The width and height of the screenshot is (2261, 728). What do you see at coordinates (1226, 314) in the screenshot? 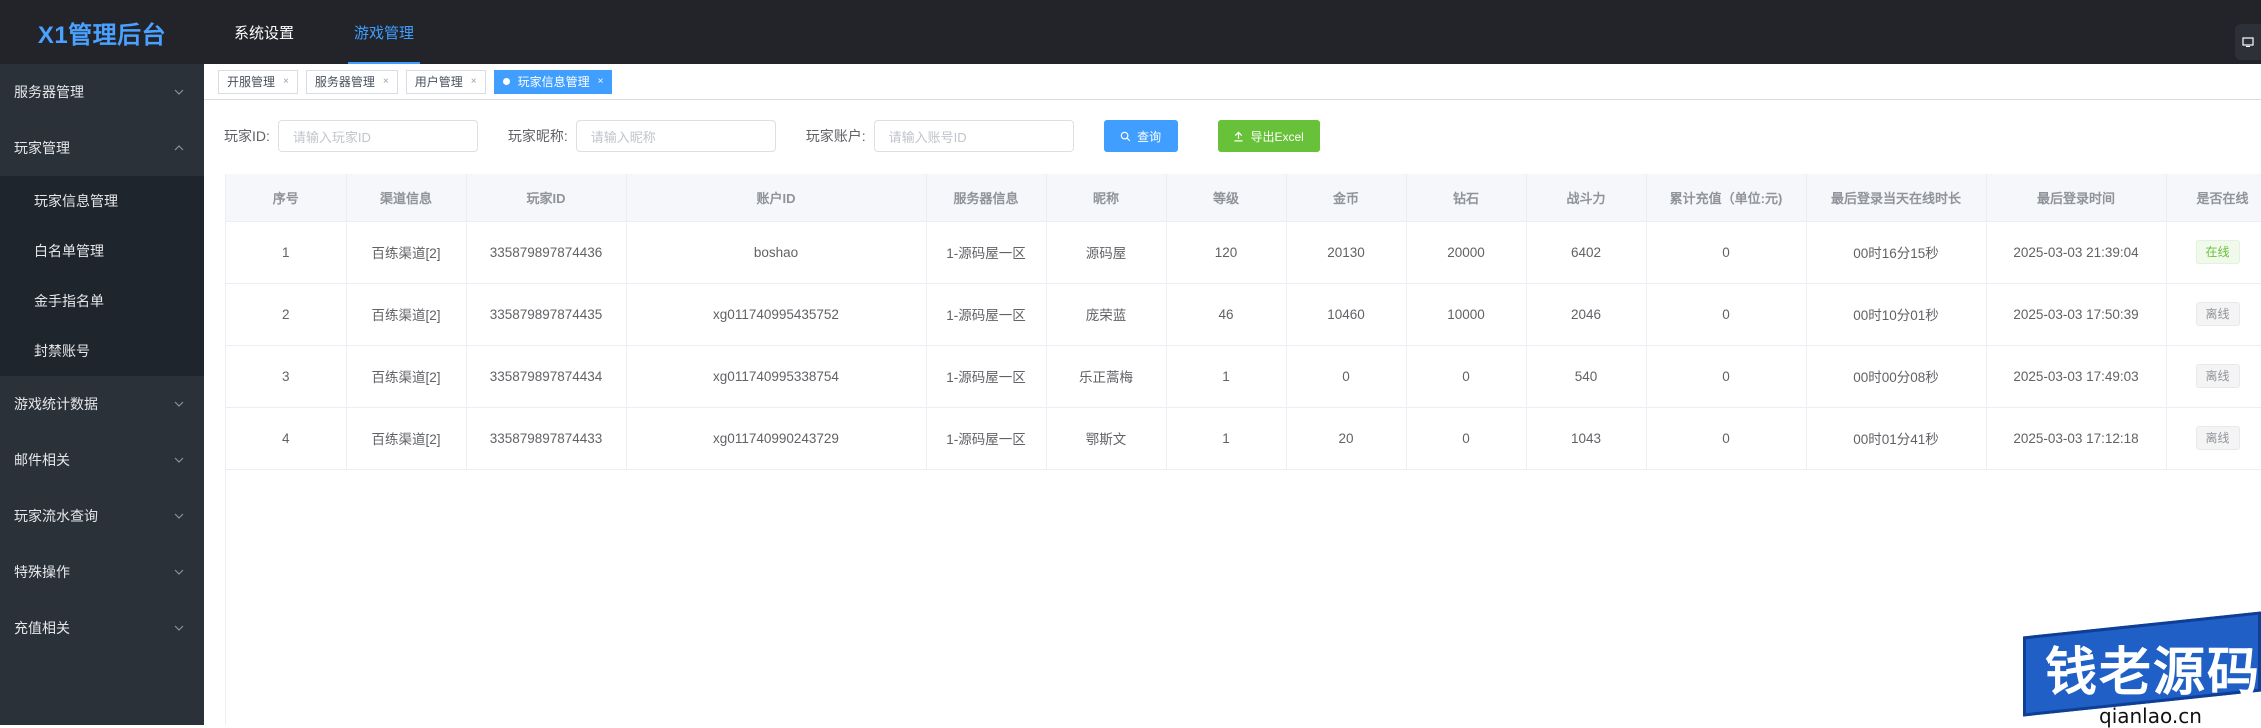
I see `table-cell: 46` at bounding box center [1226, 314].